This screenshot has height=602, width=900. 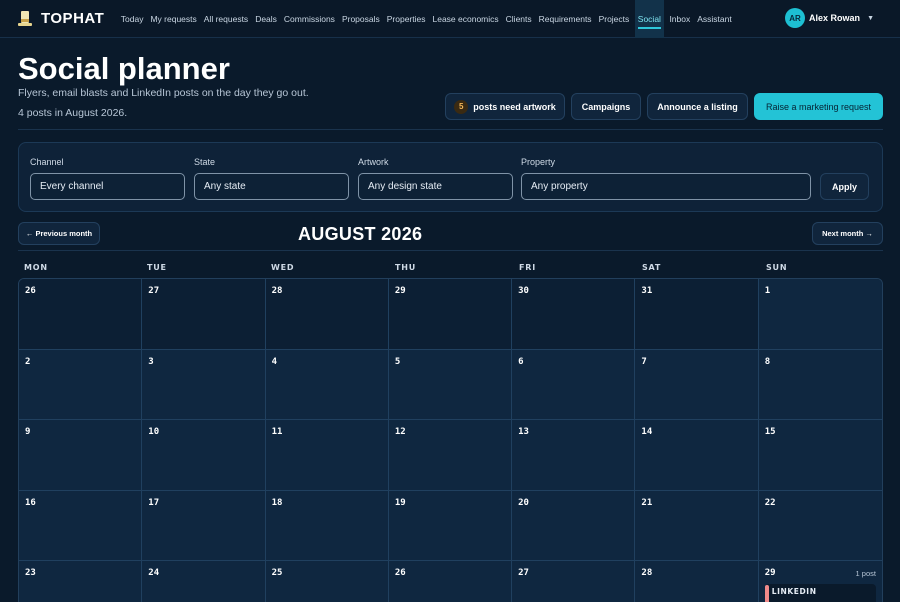 I want to click on day-number: 14, so click(x=647, y=432).